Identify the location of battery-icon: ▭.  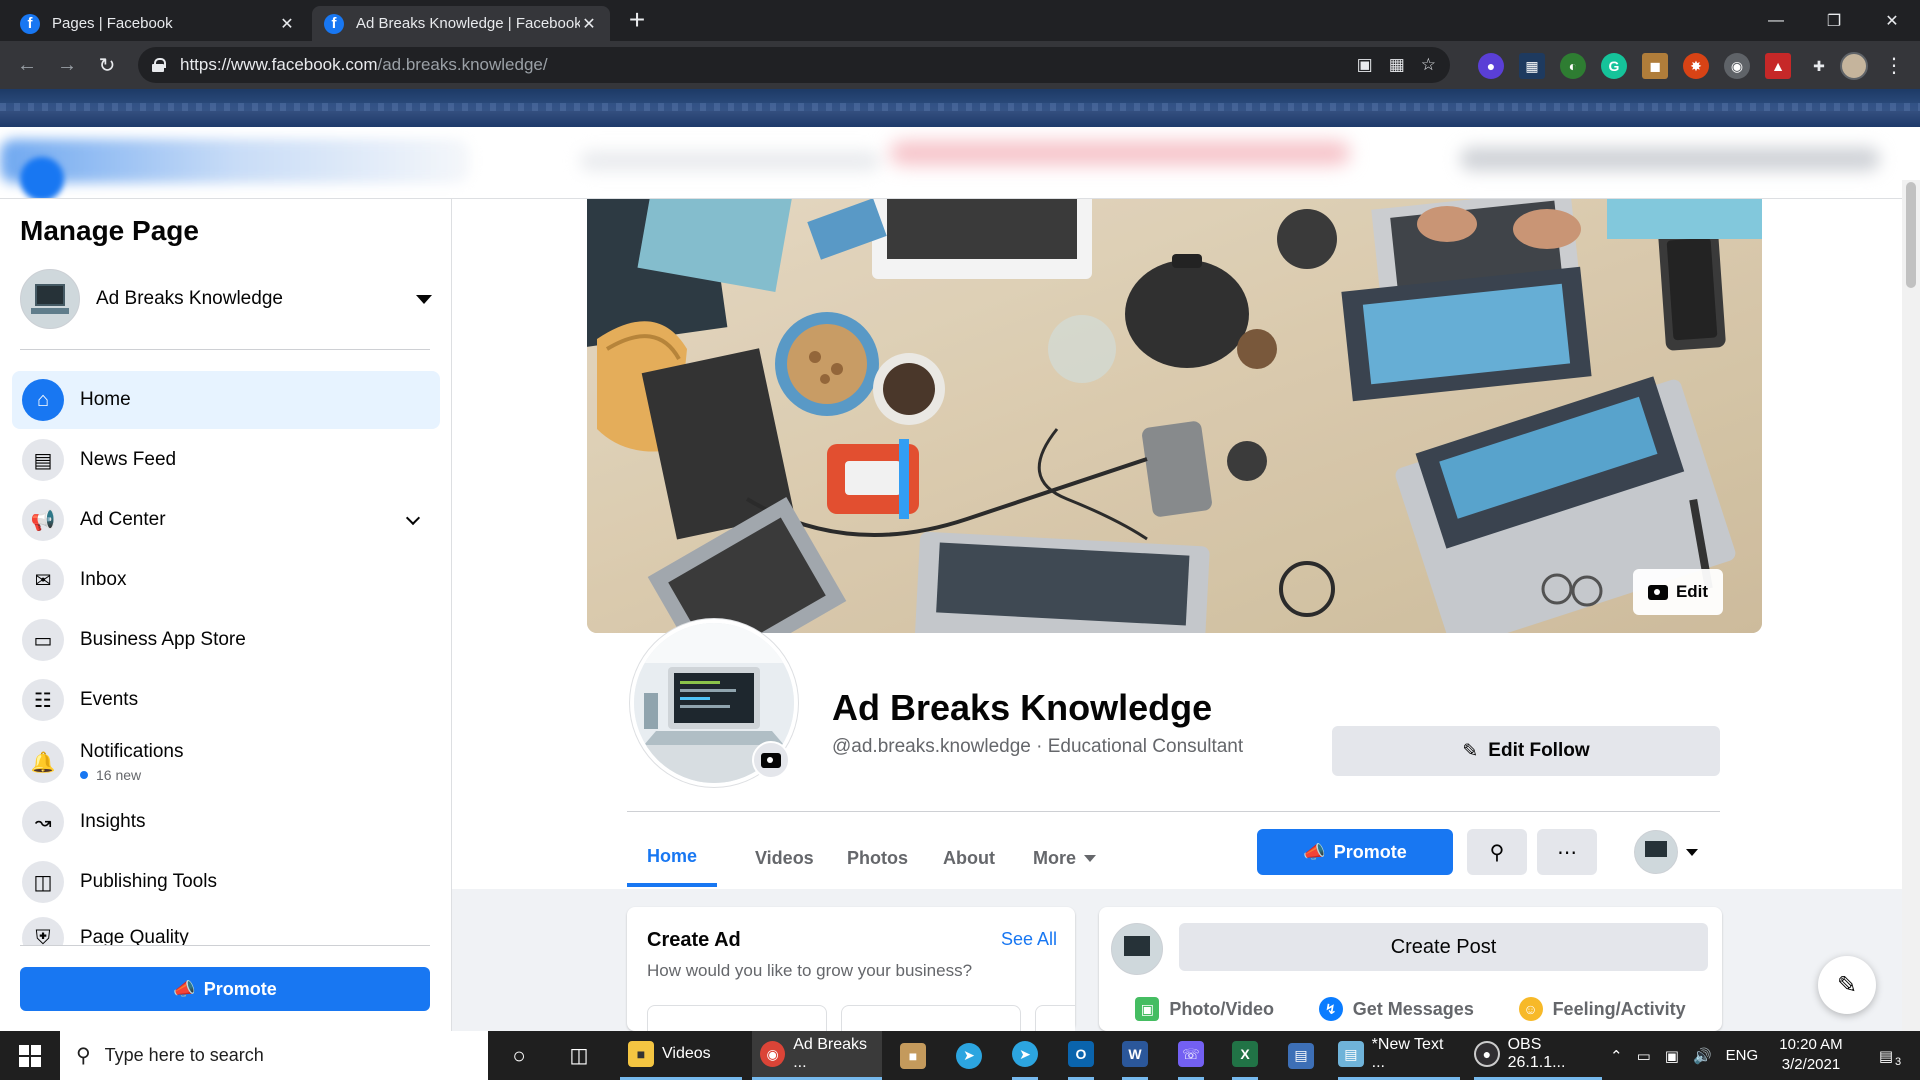
(1644, 1056).